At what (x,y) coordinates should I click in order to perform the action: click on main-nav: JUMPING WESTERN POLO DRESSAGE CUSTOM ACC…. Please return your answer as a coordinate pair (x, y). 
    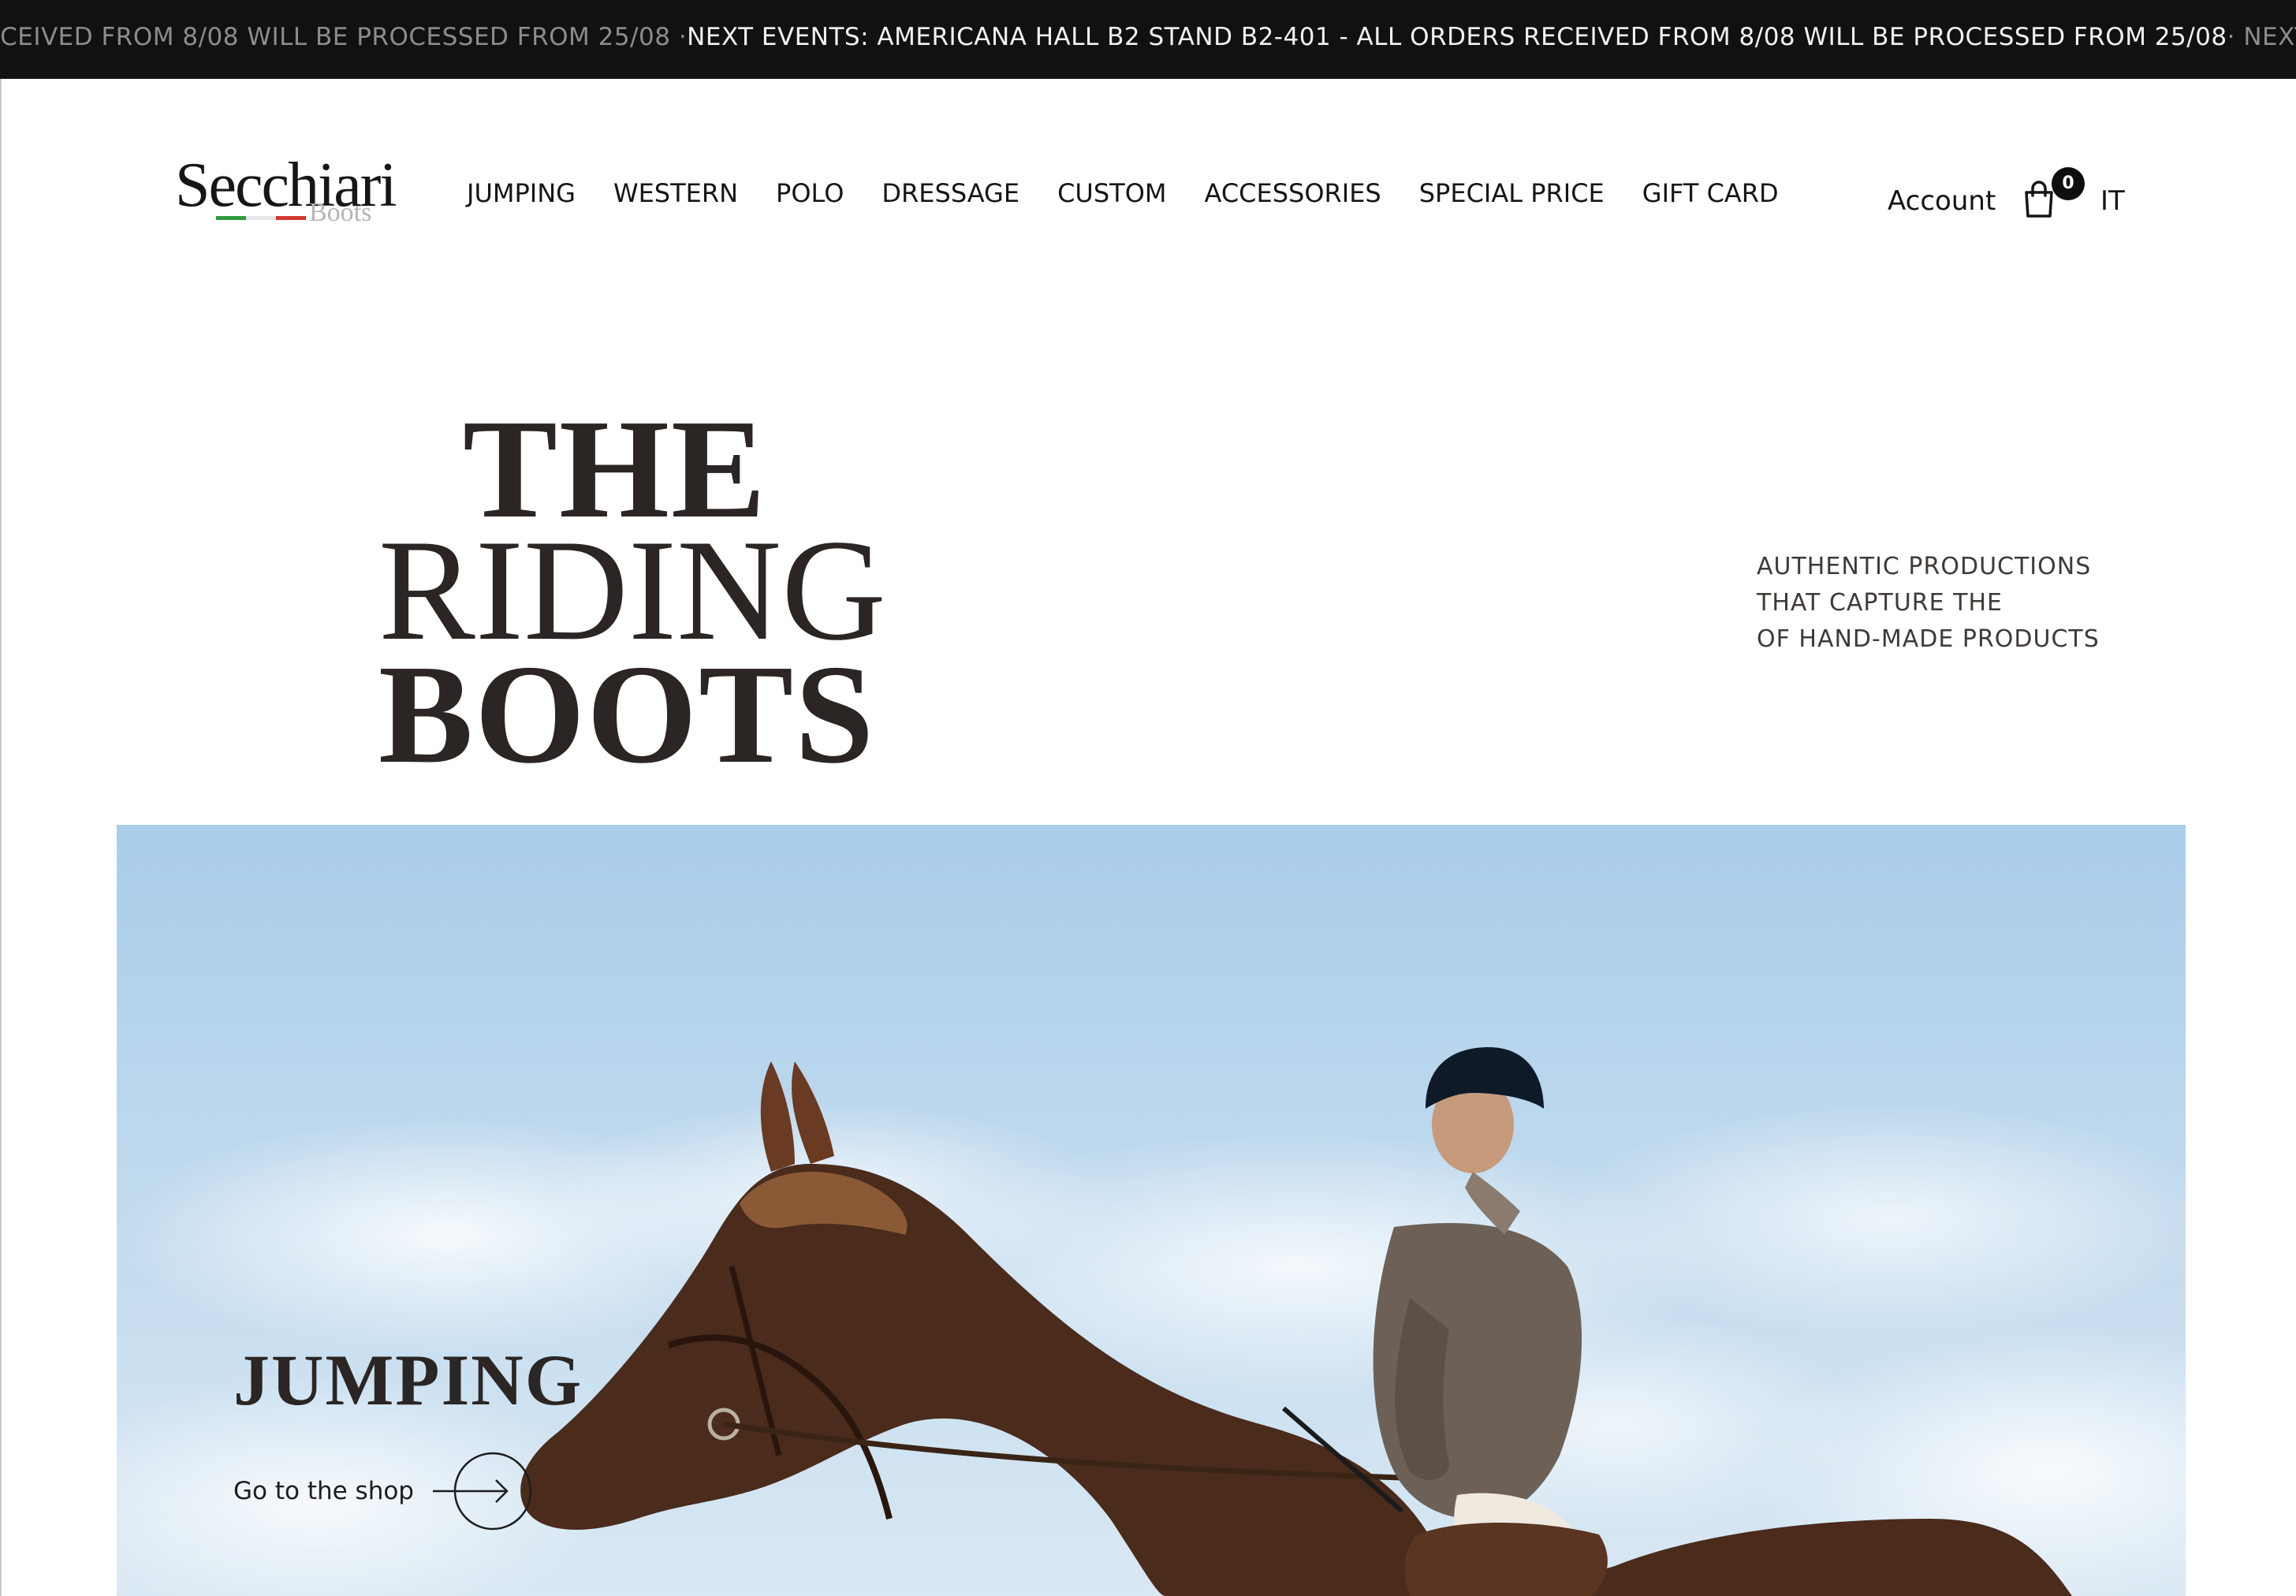
    Looking at the image, I should click on (1142, 193).